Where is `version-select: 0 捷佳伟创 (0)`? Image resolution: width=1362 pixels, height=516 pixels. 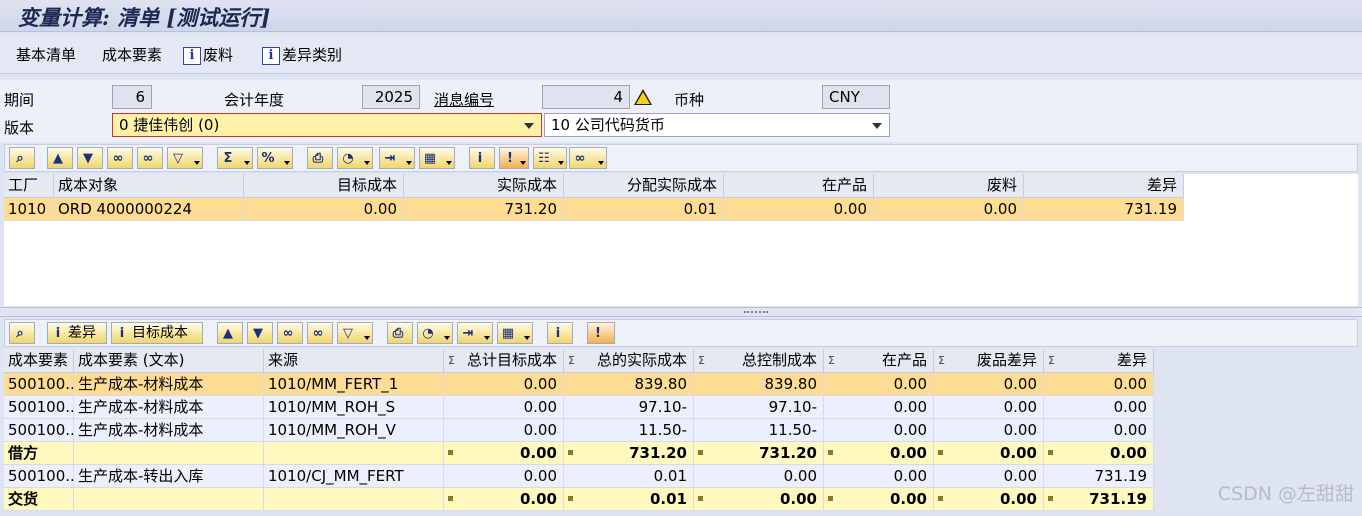
version-select: 0 捷佳伟创 (0) is located at coordinates (327, 125).